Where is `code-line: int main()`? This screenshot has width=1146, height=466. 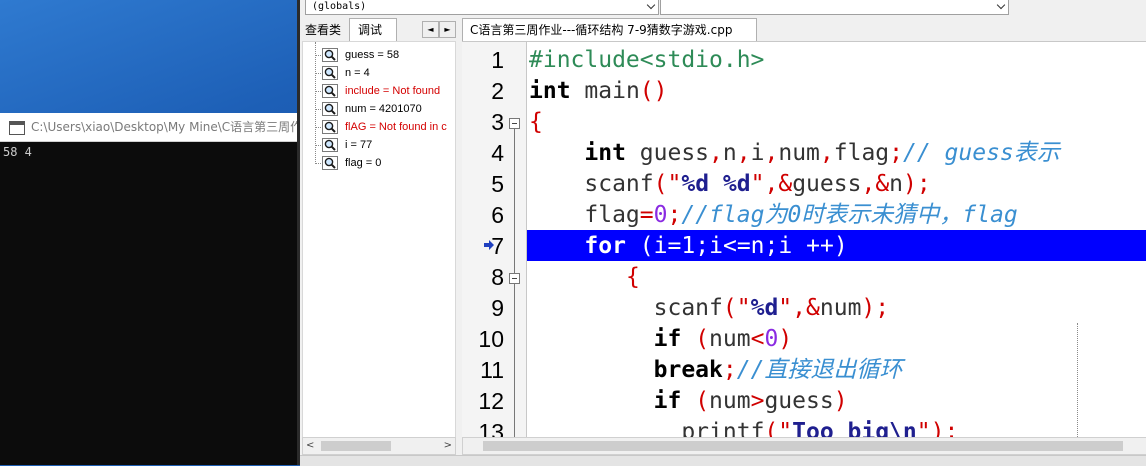 code-line: int main() is located at coordinates (598, 91).